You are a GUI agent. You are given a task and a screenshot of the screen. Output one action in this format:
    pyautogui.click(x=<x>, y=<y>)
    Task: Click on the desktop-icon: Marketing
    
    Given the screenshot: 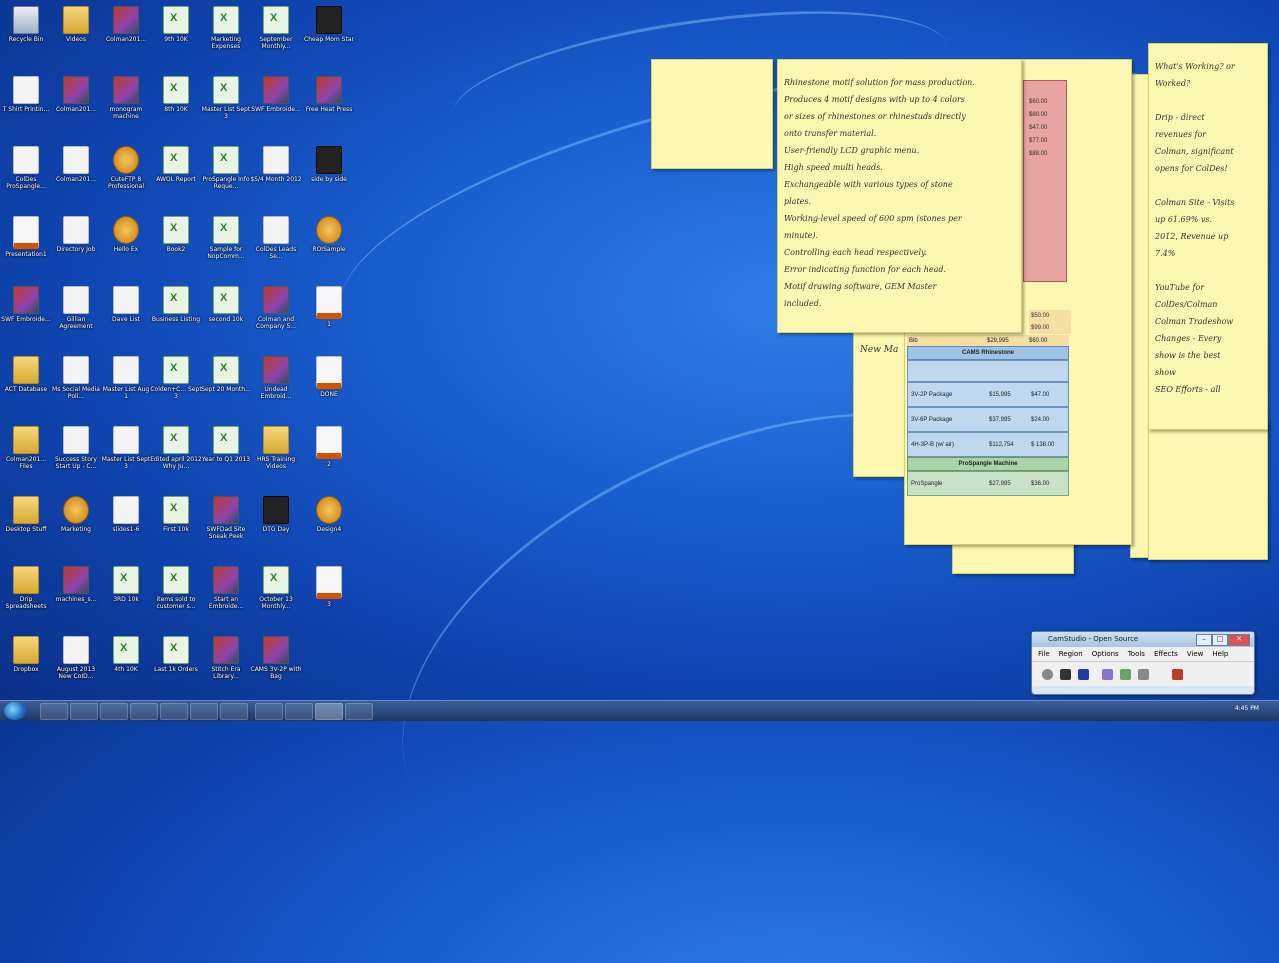 What is the action you would take?
    pyautogui.click(x=76, y=512)
    